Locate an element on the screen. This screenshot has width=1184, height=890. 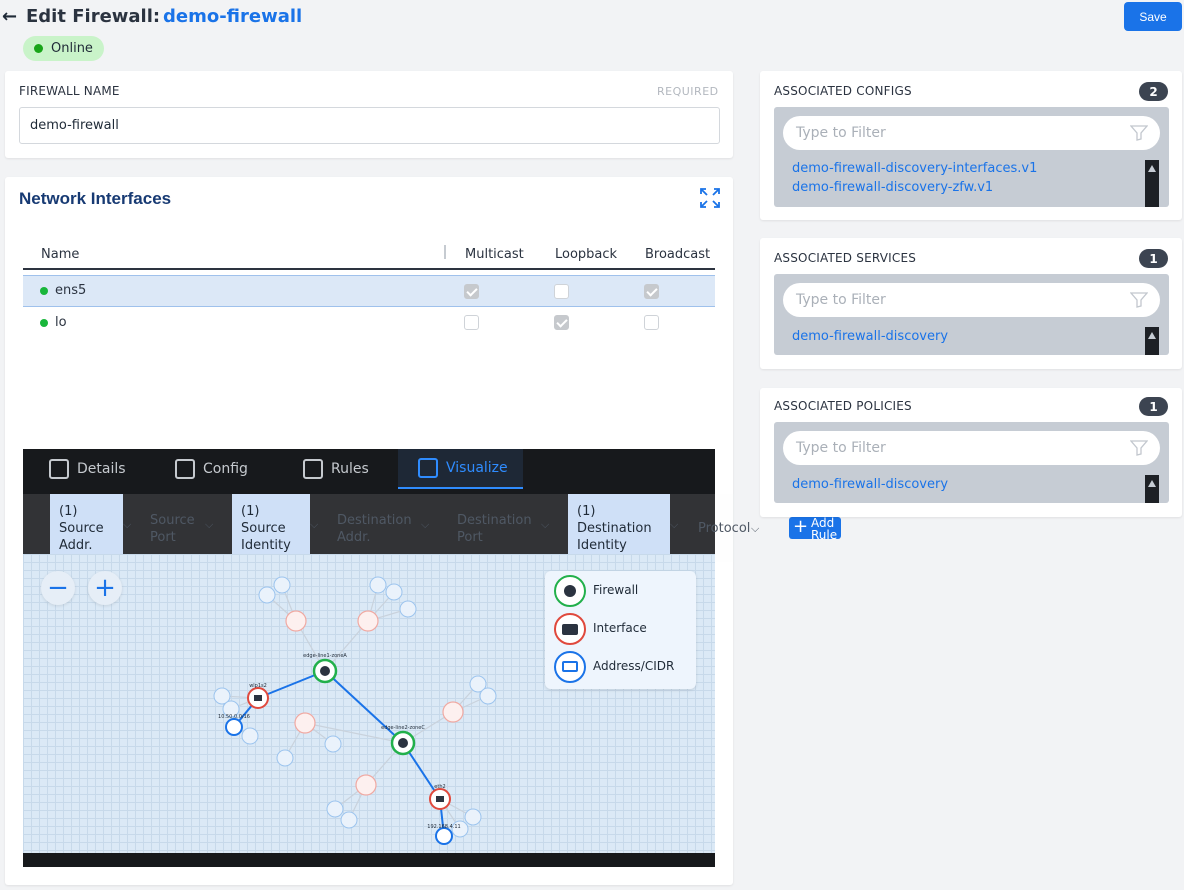
count-badge: 2 is located at coordinates (1153, 91).